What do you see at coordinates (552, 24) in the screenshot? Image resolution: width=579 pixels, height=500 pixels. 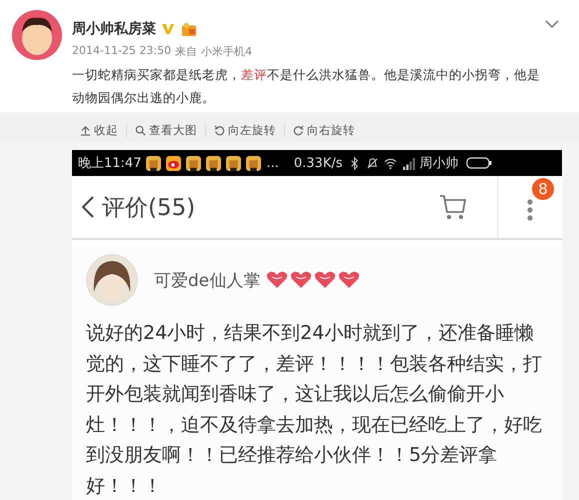 I see `chevron-down-icon` at bounding box center [552, 24].